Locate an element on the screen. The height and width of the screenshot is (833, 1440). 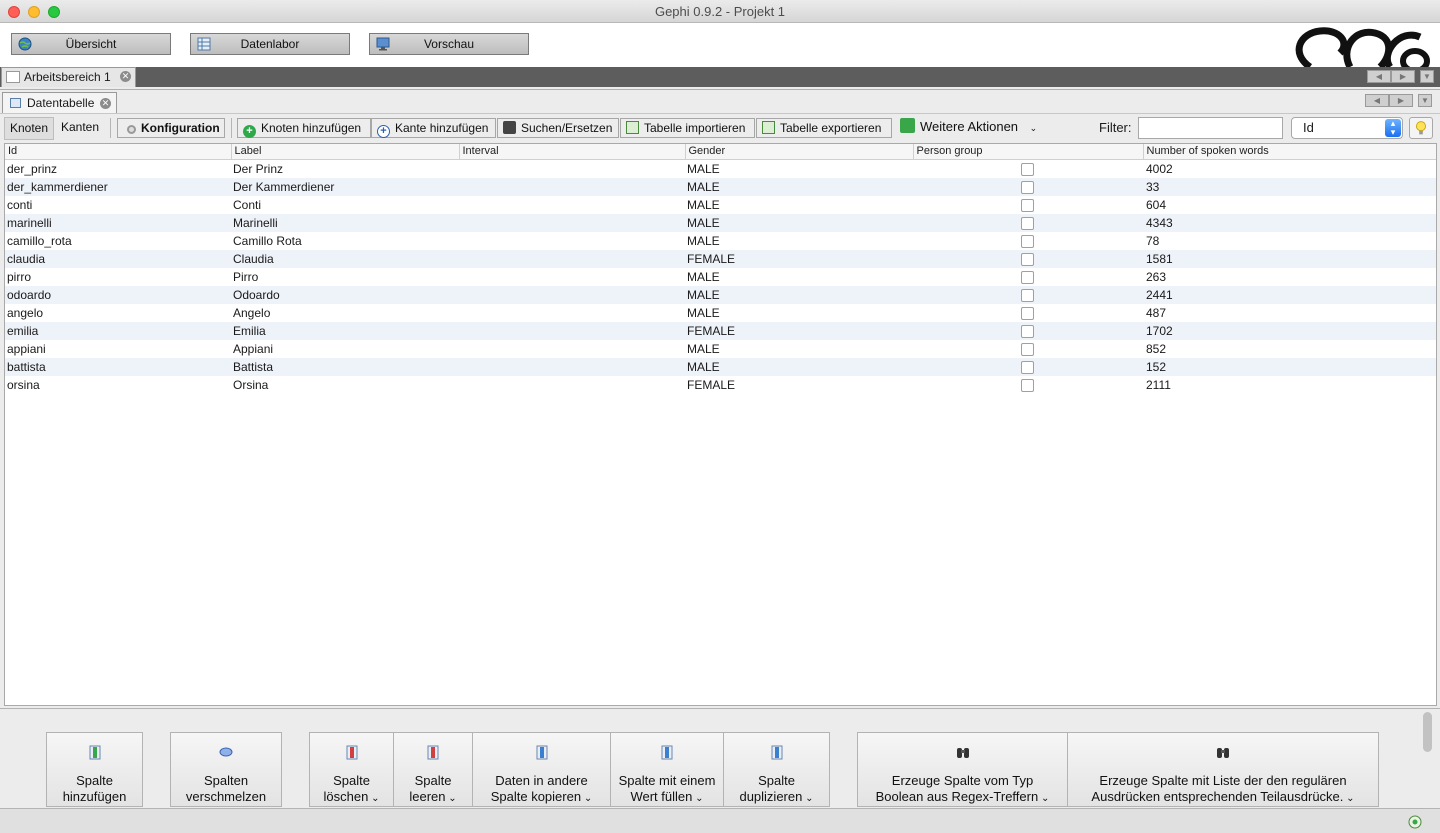
table-row: battista Battista MALE 152 is located at coordinates (720, 366).